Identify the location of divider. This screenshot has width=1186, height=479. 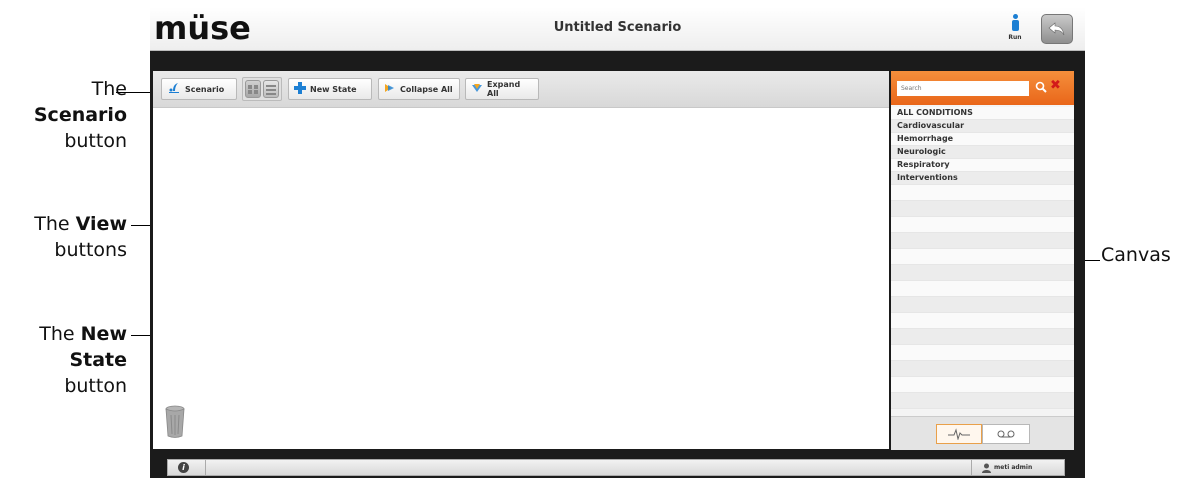
(205, 467).